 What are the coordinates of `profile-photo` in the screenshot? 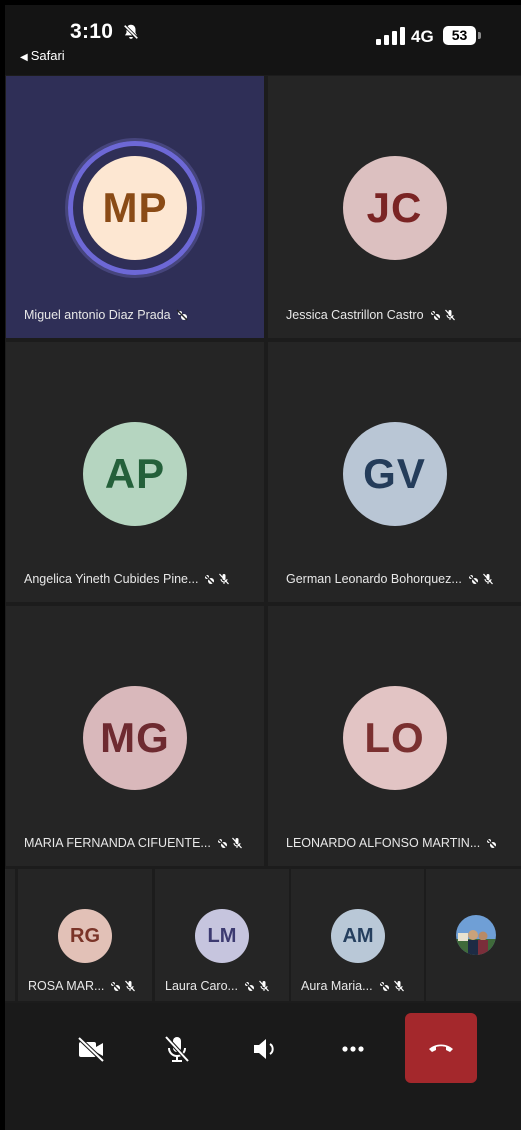 It's located at (476, 935).